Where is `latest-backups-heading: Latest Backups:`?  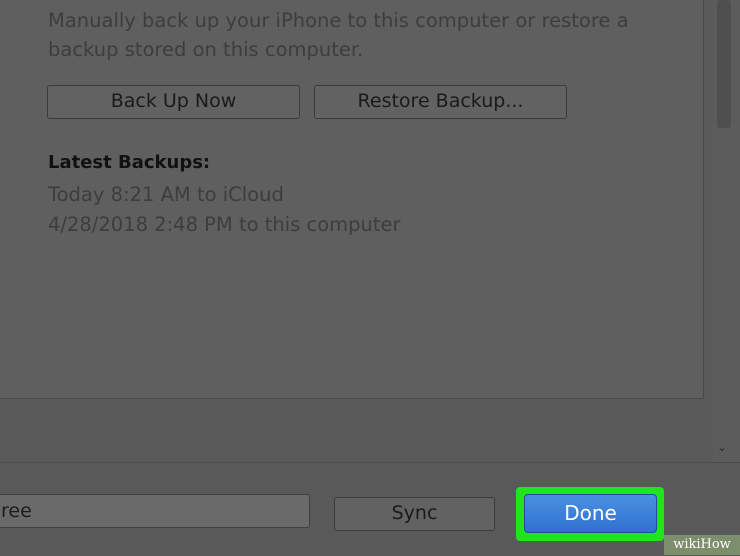
latest-backups-heading: Latest Backups: is located at coordinates (129, 162).